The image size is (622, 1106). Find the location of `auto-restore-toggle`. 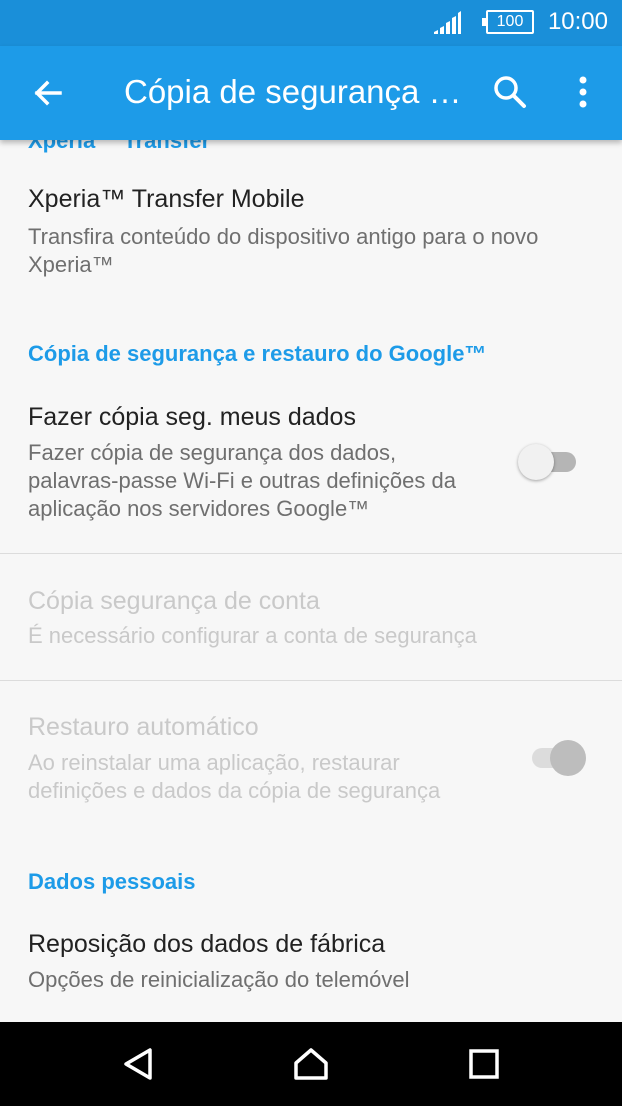

auto-restore-toggle is located at coordinates (556, 758).